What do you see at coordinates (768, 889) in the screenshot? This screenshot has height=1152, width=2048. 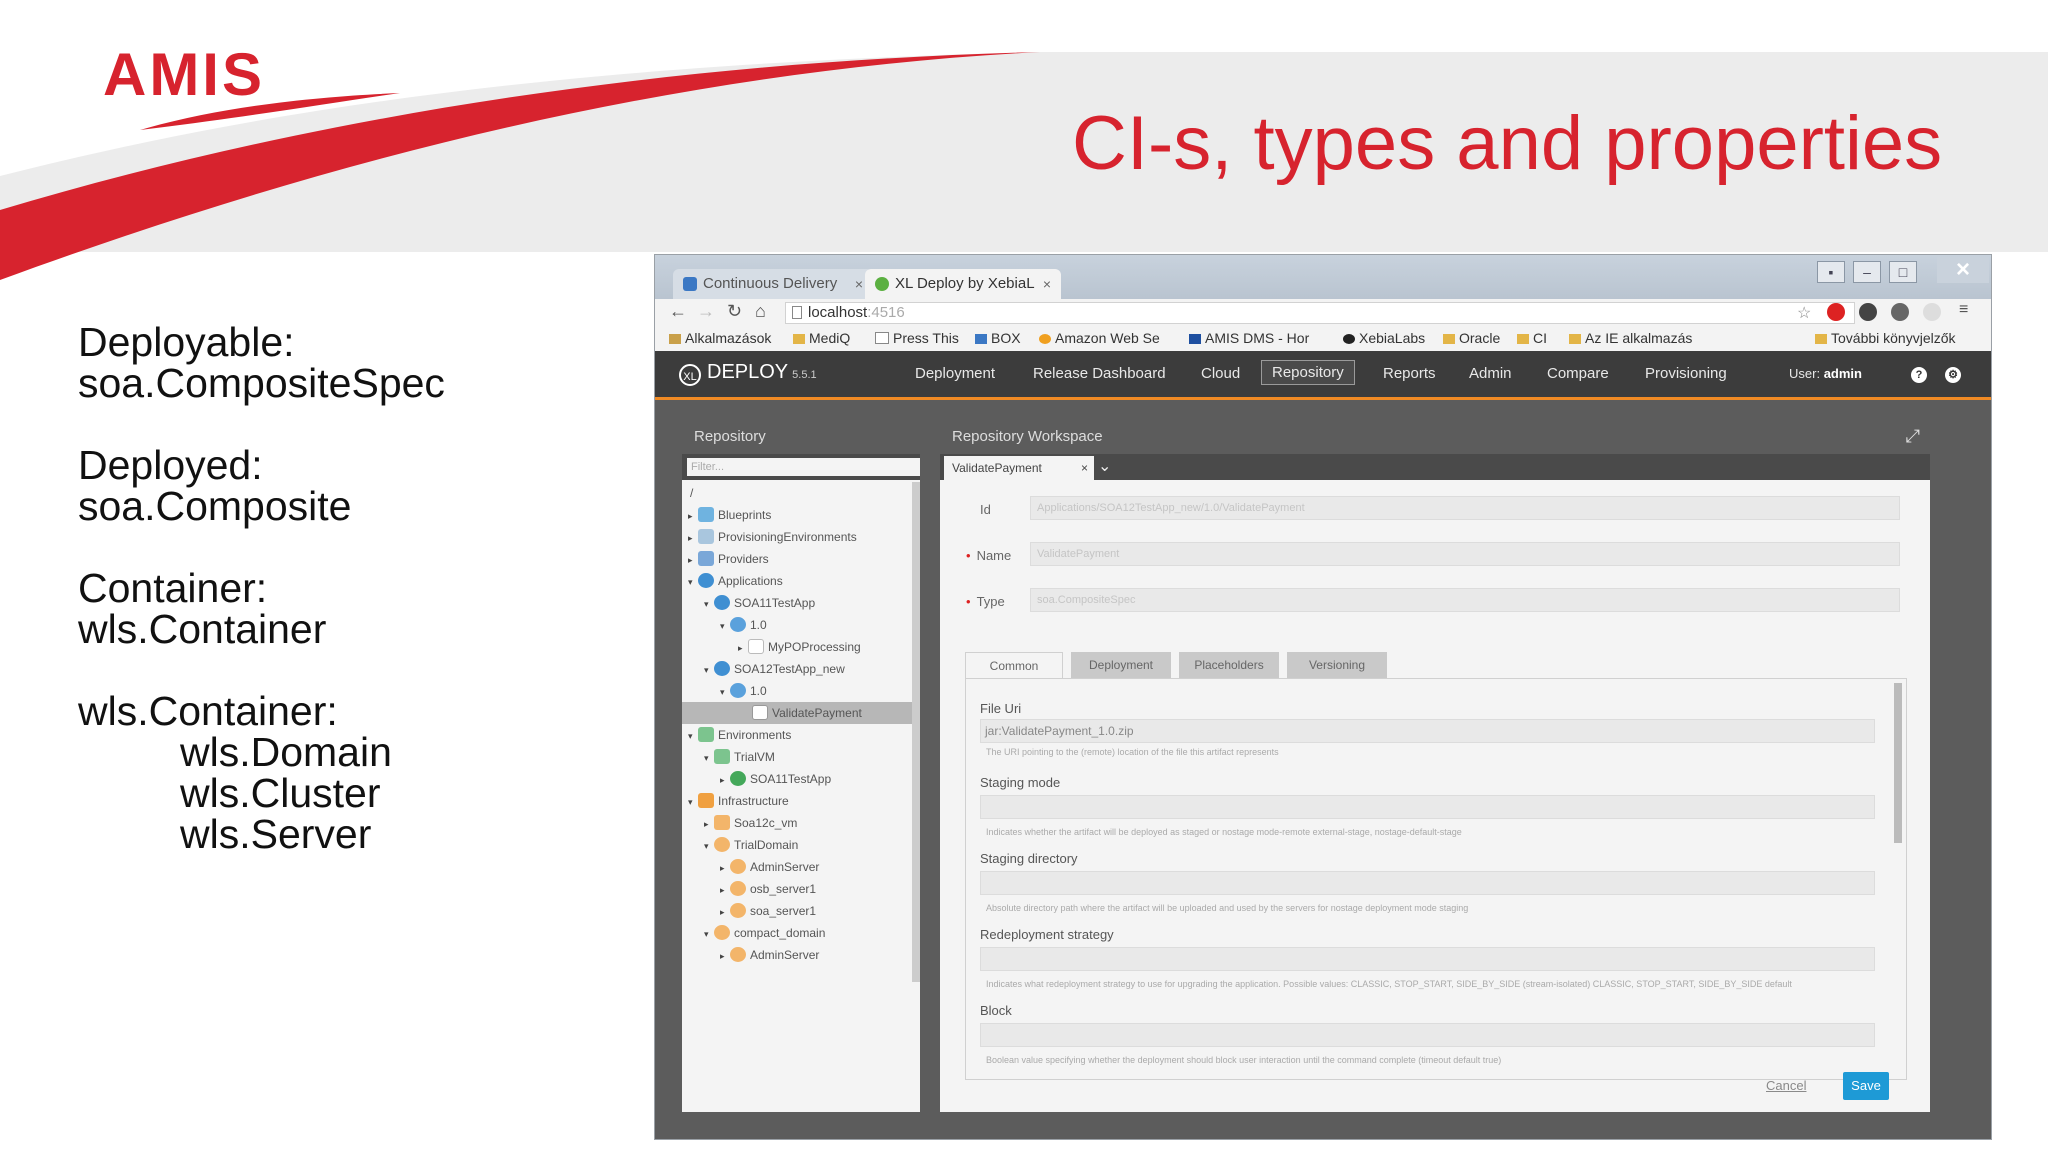 I see `tree-node-osb-server1: ▸ osb_server1` at bounding box center [768, 889].